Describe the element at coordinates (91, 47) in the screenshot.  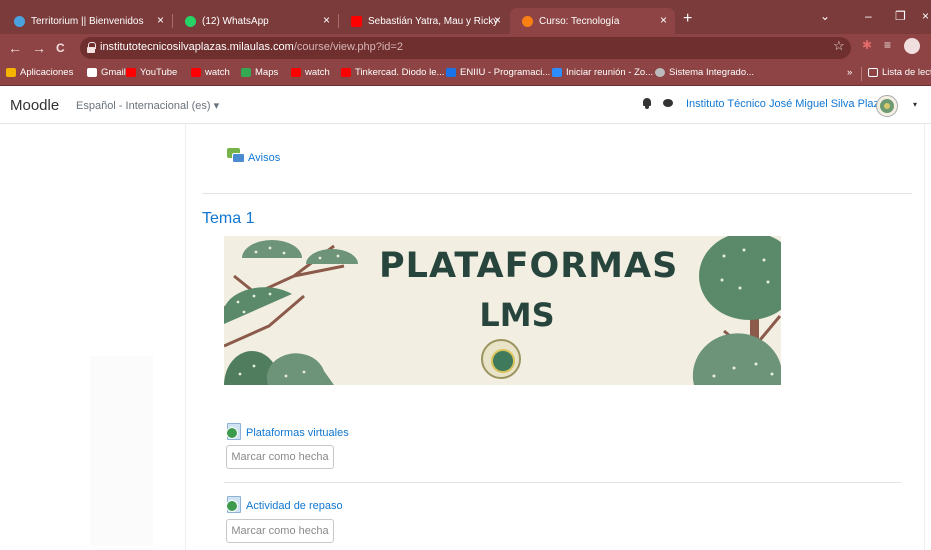
I see `lock-icon` at that location.